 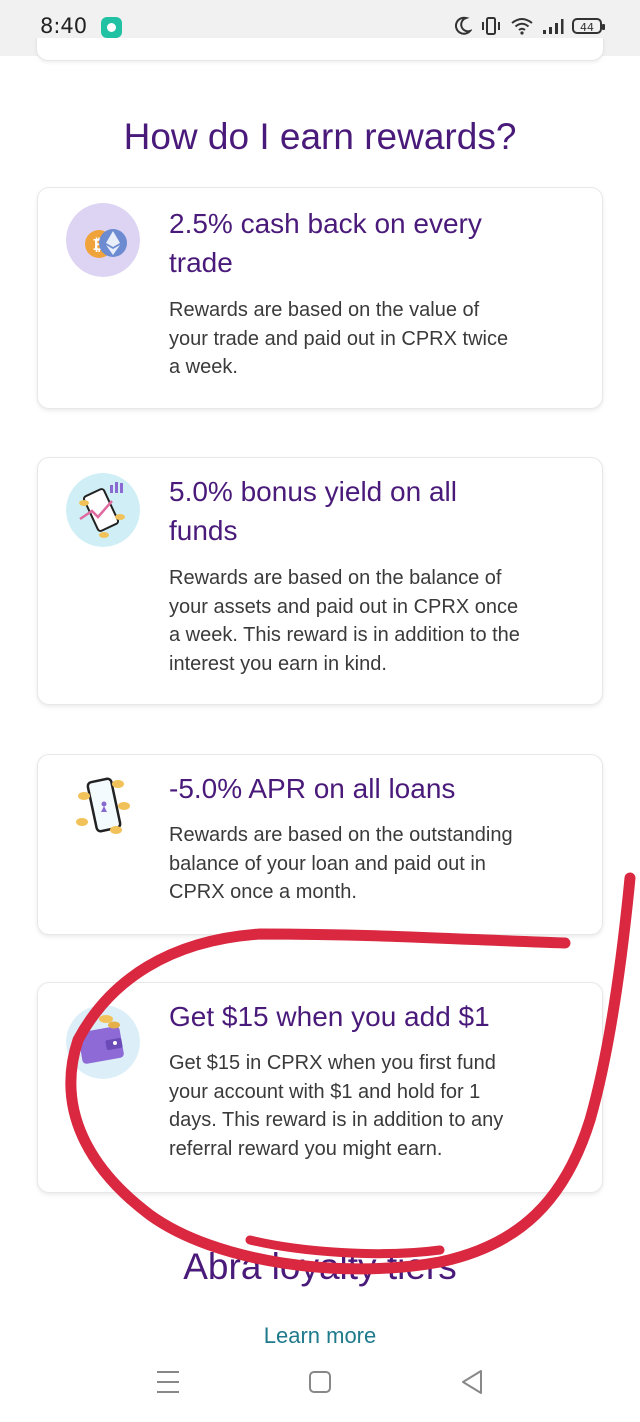 What do you see at coordinates (168, 1382) in the screenshot?
I see `menu-icon` at bounding box center [168, 1382].